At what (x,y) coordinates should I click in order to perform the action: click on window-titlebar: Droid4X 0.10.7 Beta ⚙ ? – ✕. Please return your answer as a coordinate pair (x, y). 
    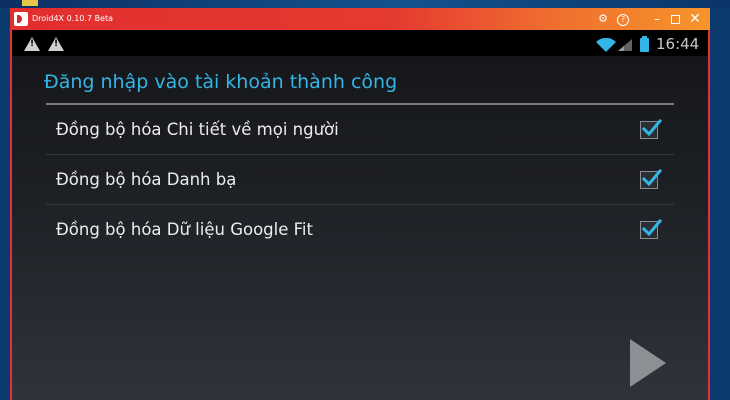
    Looking at the image, I should click on (360, 19).